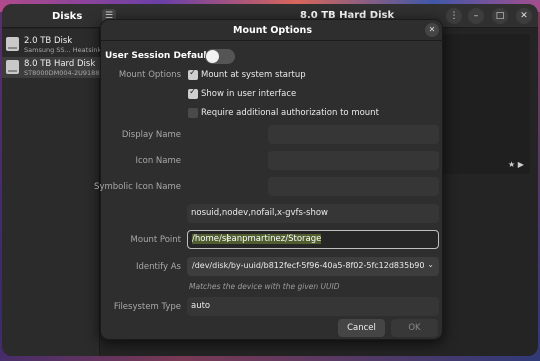 The height and width of the screenshot is (361, 540). I want to click on maximize-icon: □, so click(500, 16).